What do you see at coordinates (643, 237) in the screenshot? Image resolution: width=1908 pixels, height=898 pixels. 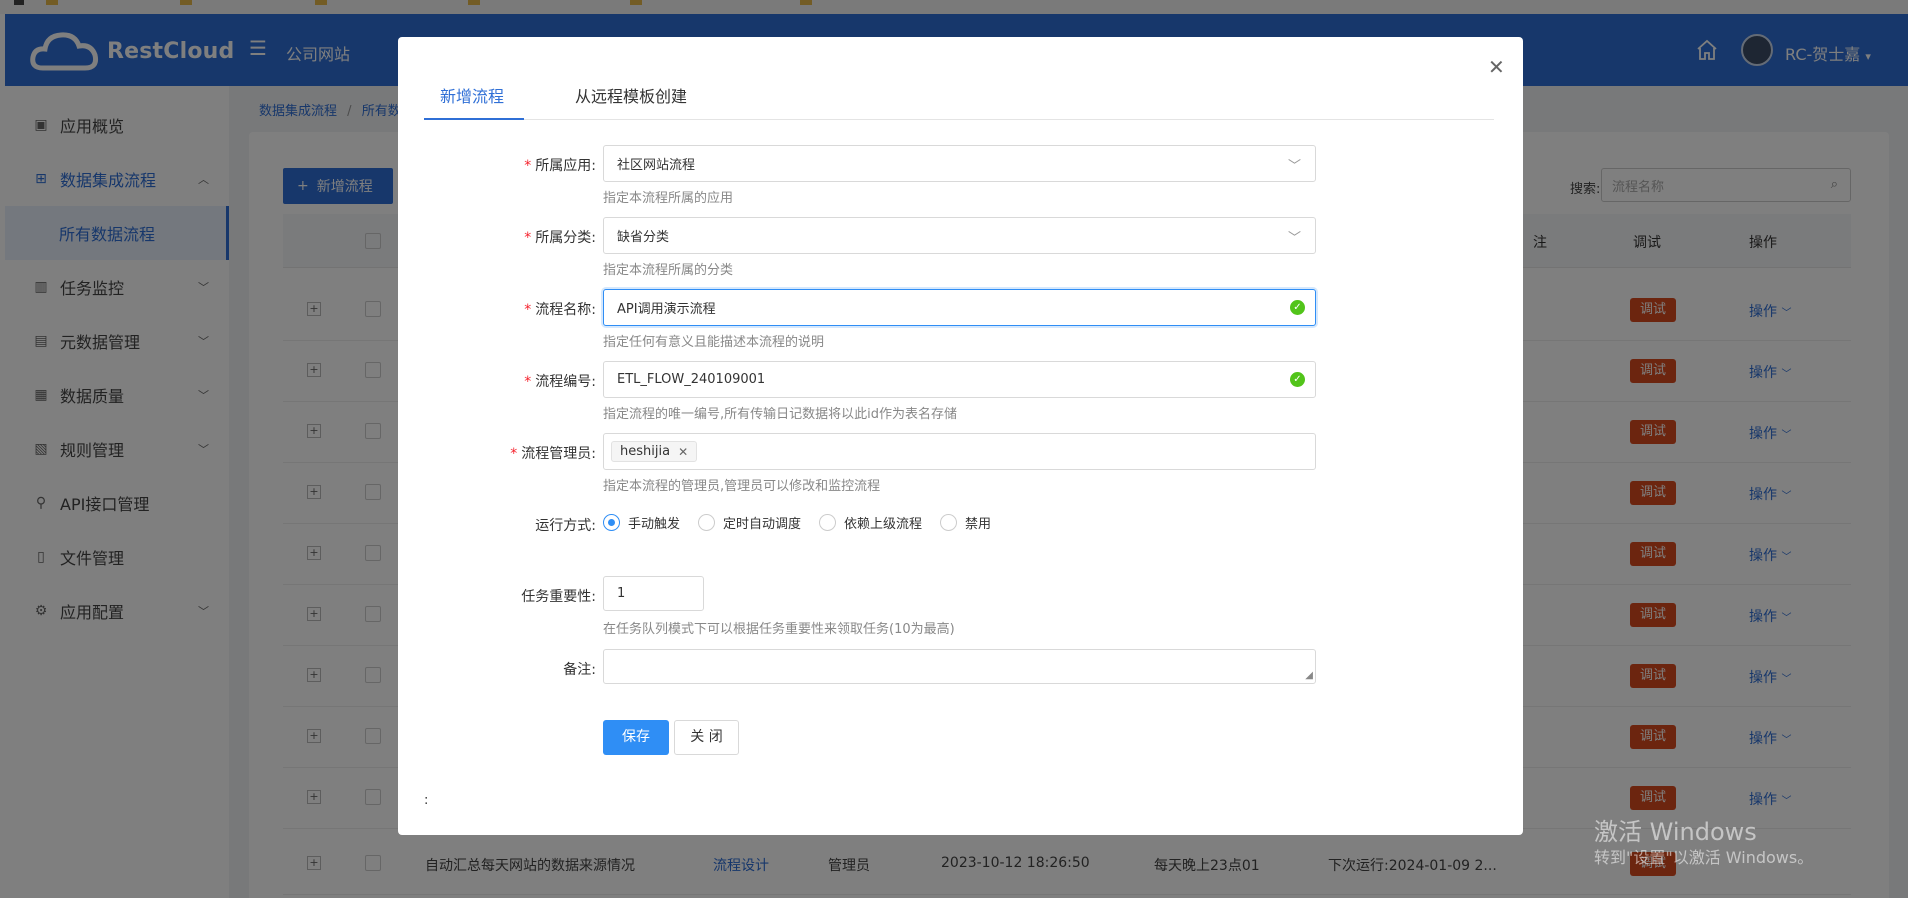 I see `category-value: 缺省分类` at bounding box center [643, 237].